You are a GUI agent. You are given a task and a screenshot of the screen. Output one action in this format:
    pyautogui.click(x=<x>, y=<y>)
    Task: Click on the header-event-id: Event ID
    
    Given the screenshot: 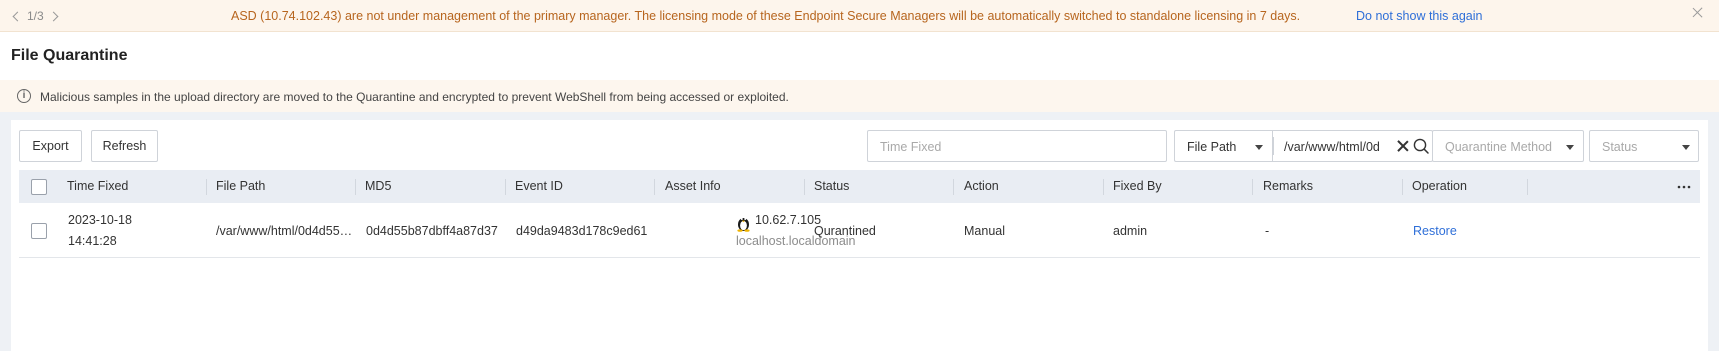 What is the action you would take?
    pyautogui.click(x=539, y=186)
    